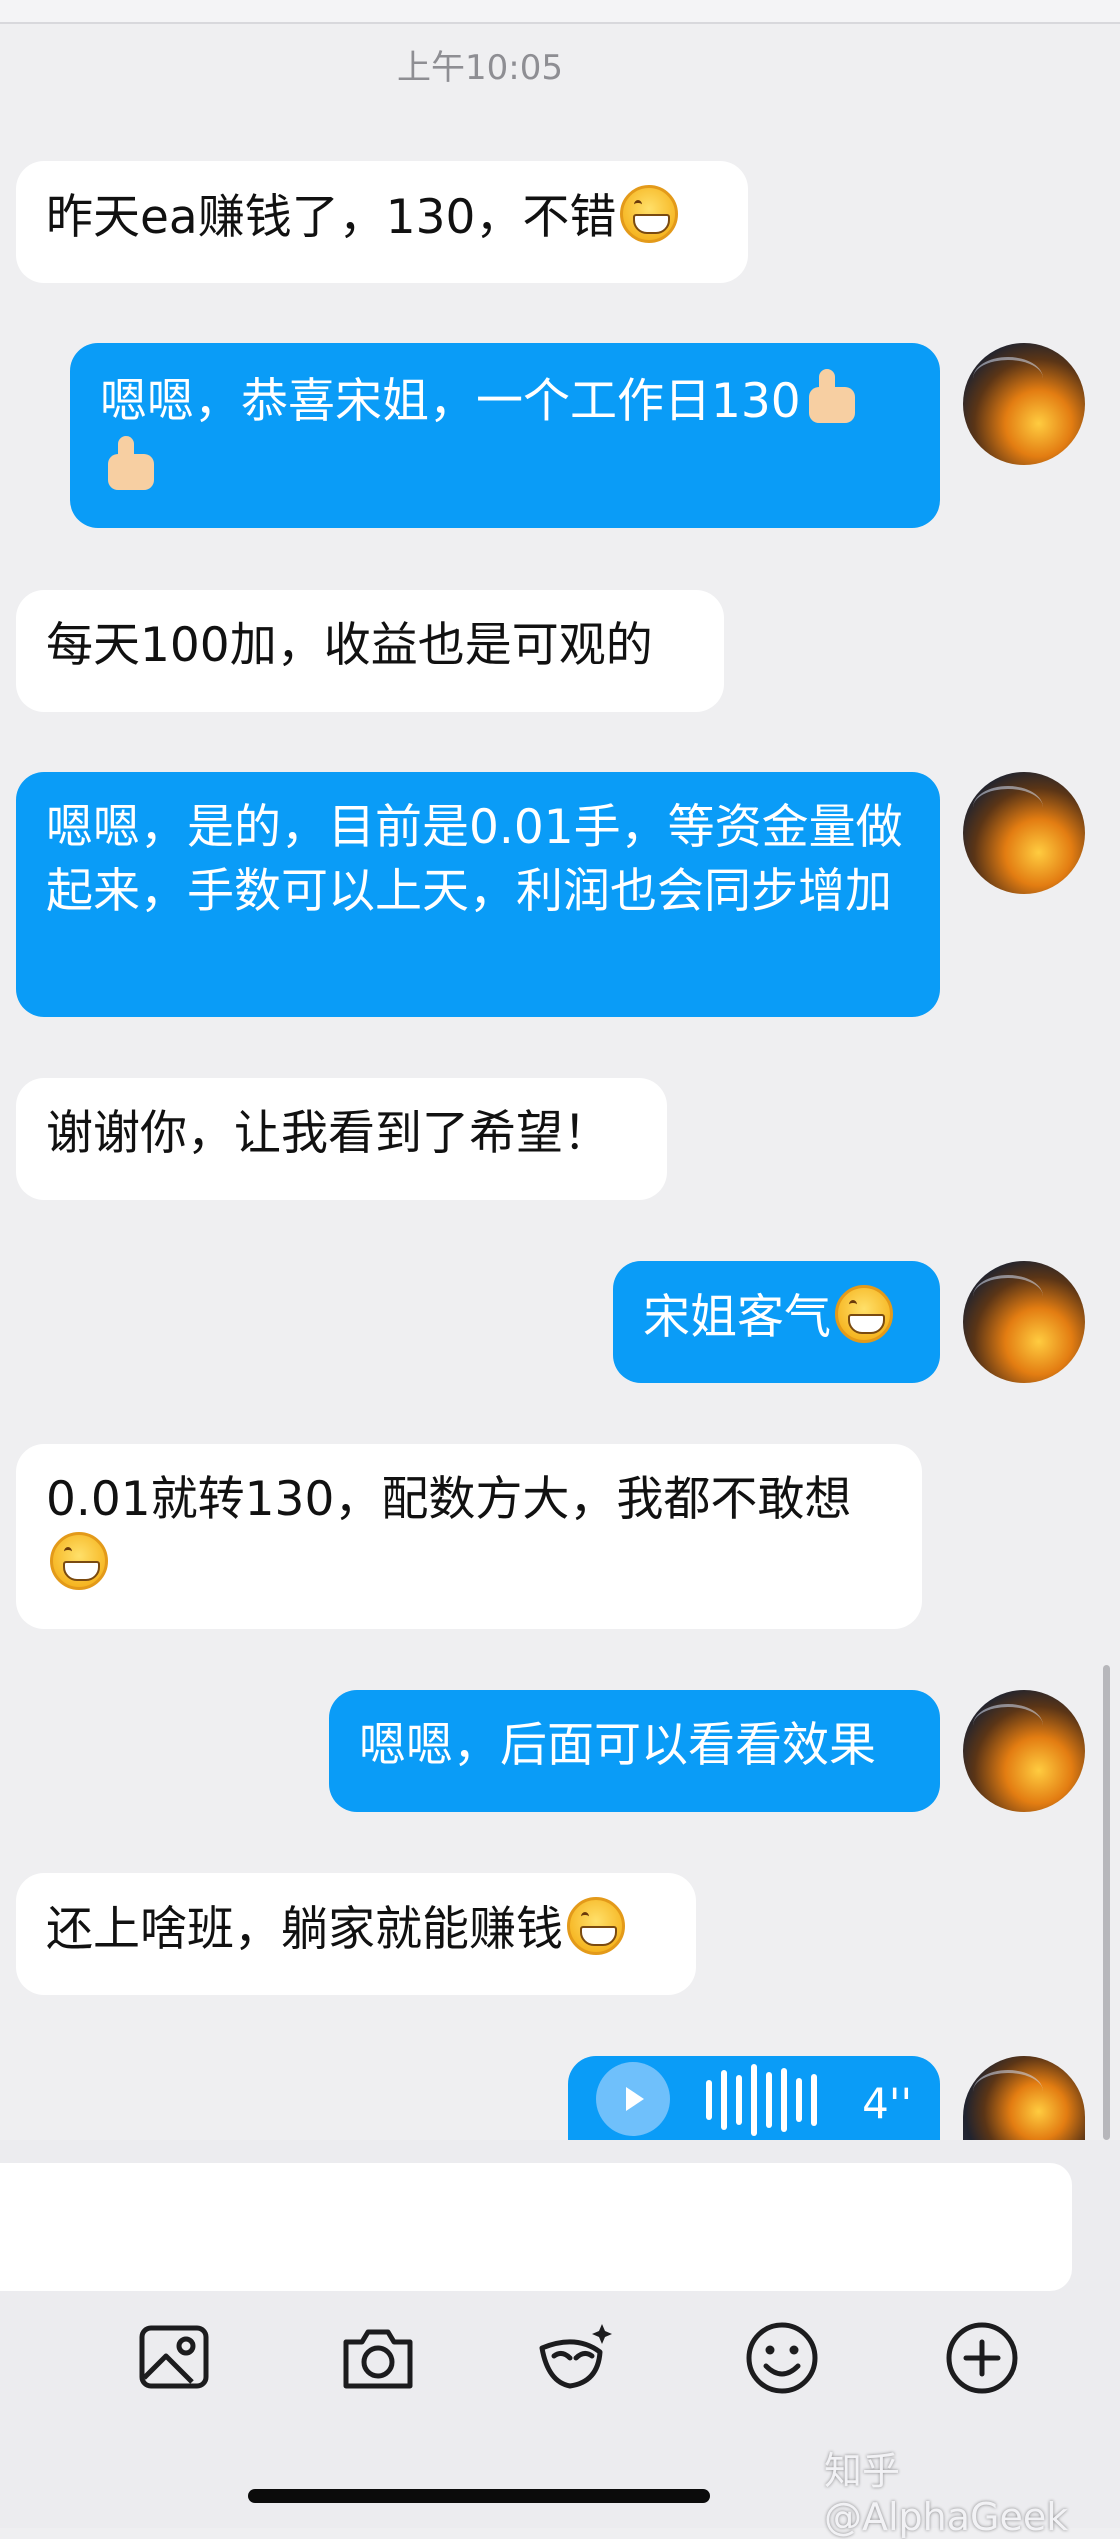  Describe the element at coordinates (536, 2227) in the screenshot. I see `message-input` at that location.